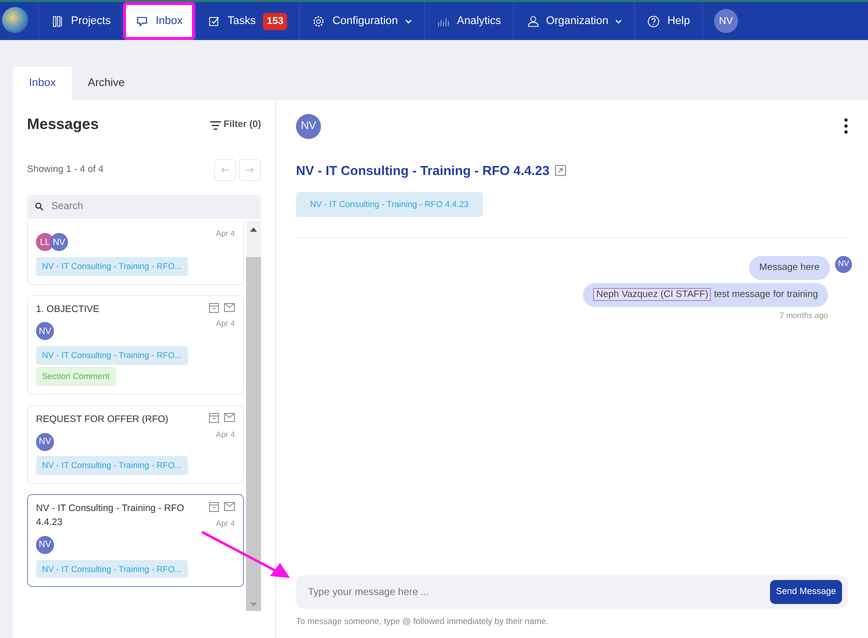 The height and width of the screenshot is (638, 868). I want to click on message-title: 1. OBJECTIVE, so click(68, 309).